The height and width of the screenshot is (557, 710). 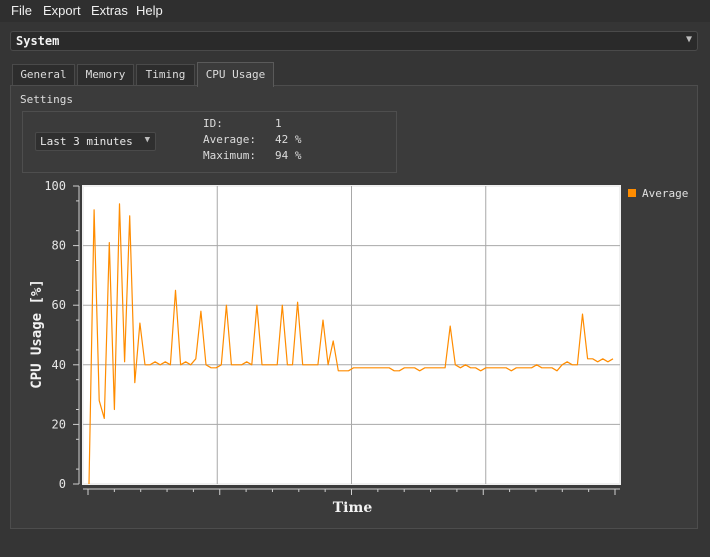 I want to click on y-tick-label: 40, so click(x=59, y=365).